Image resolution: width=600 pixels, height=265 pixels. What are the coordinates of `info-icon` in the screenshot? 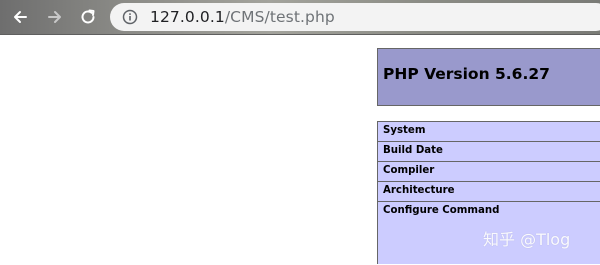 It's located at (130, 17).